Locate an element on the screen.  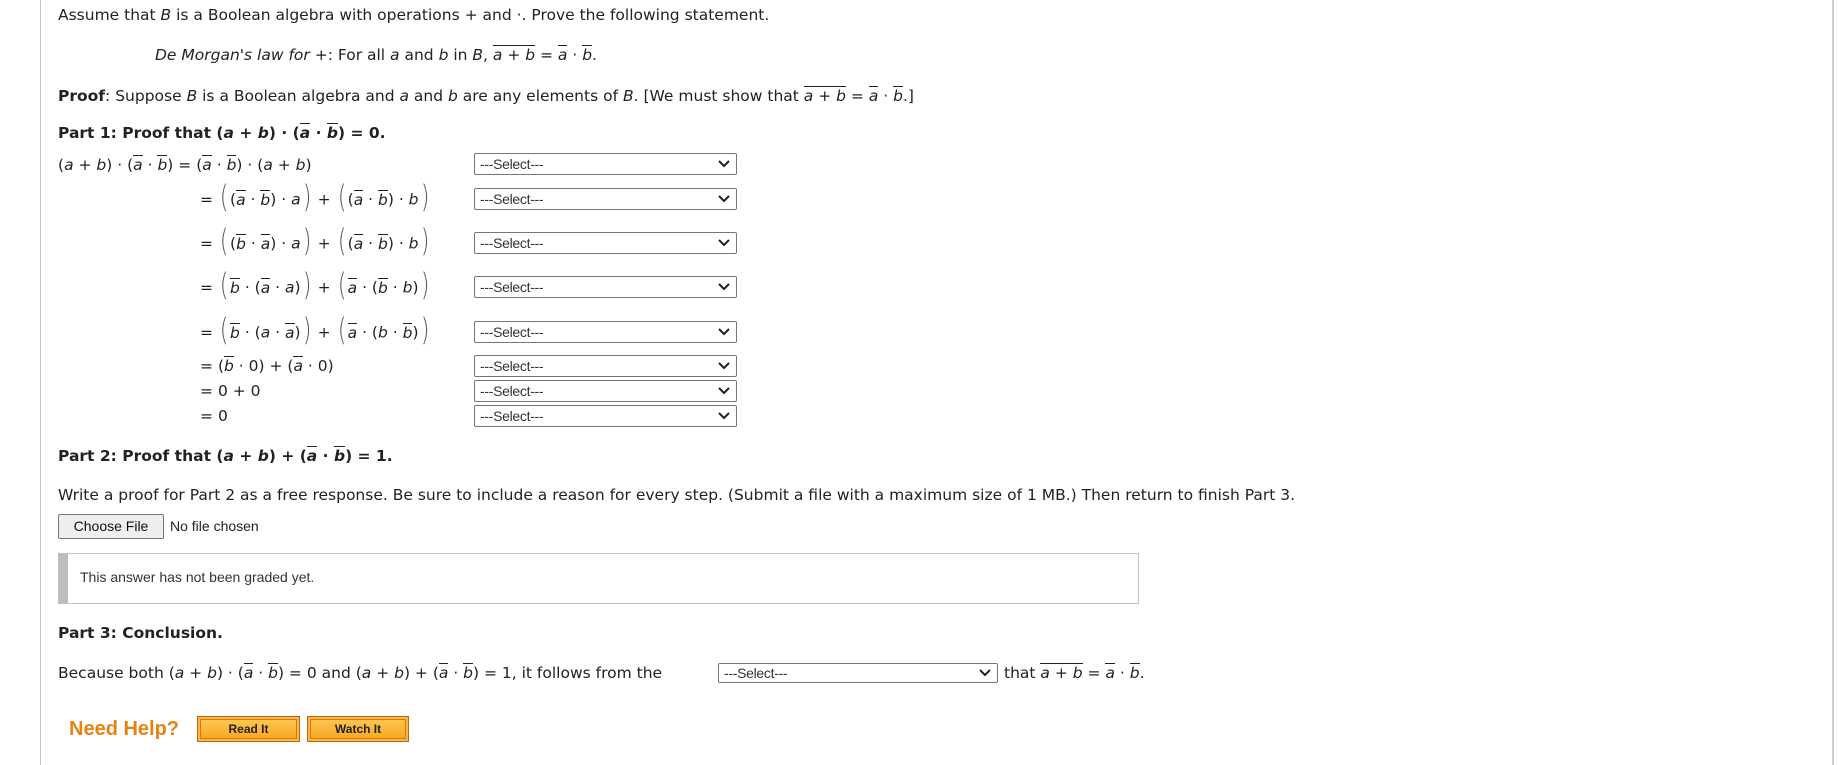
math-token: 0 + 0 is located at coordinates (239, 391).